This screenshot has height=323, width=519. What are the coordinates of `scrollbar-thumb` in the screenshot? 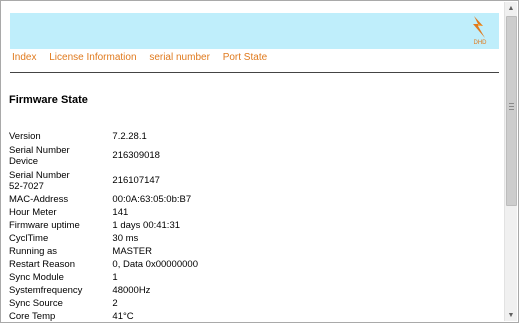 It's located at (511, 111).